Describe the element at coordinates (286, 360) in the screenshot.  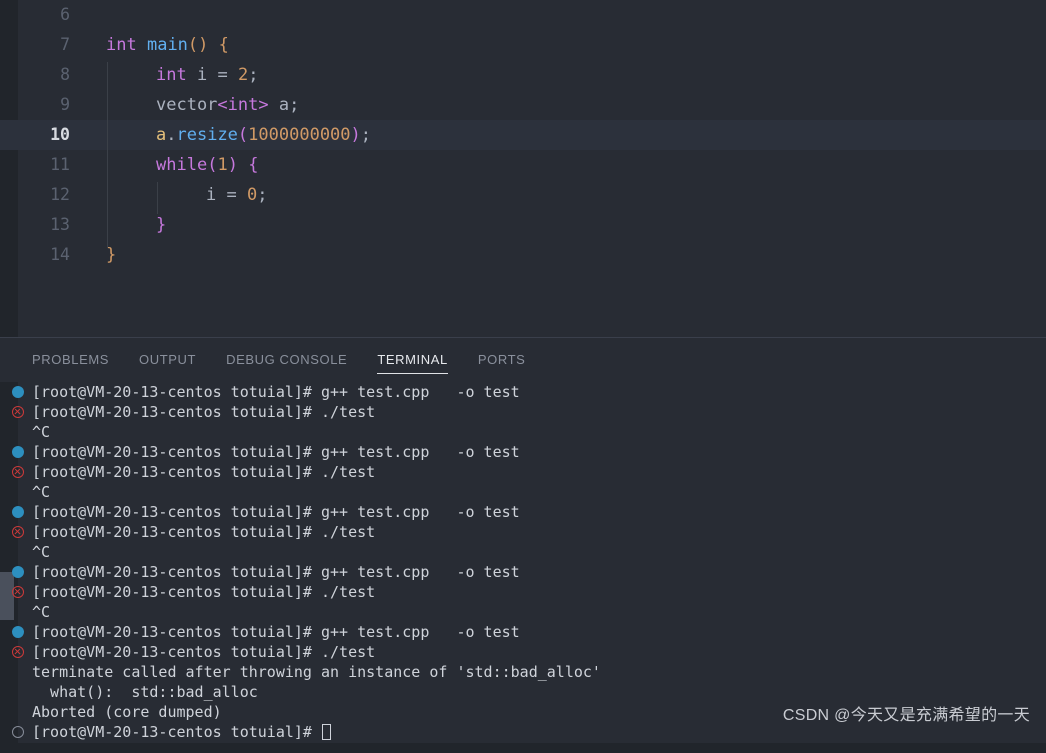
I see `tab-debug-console: DEBUG CONSOLE` at that location.